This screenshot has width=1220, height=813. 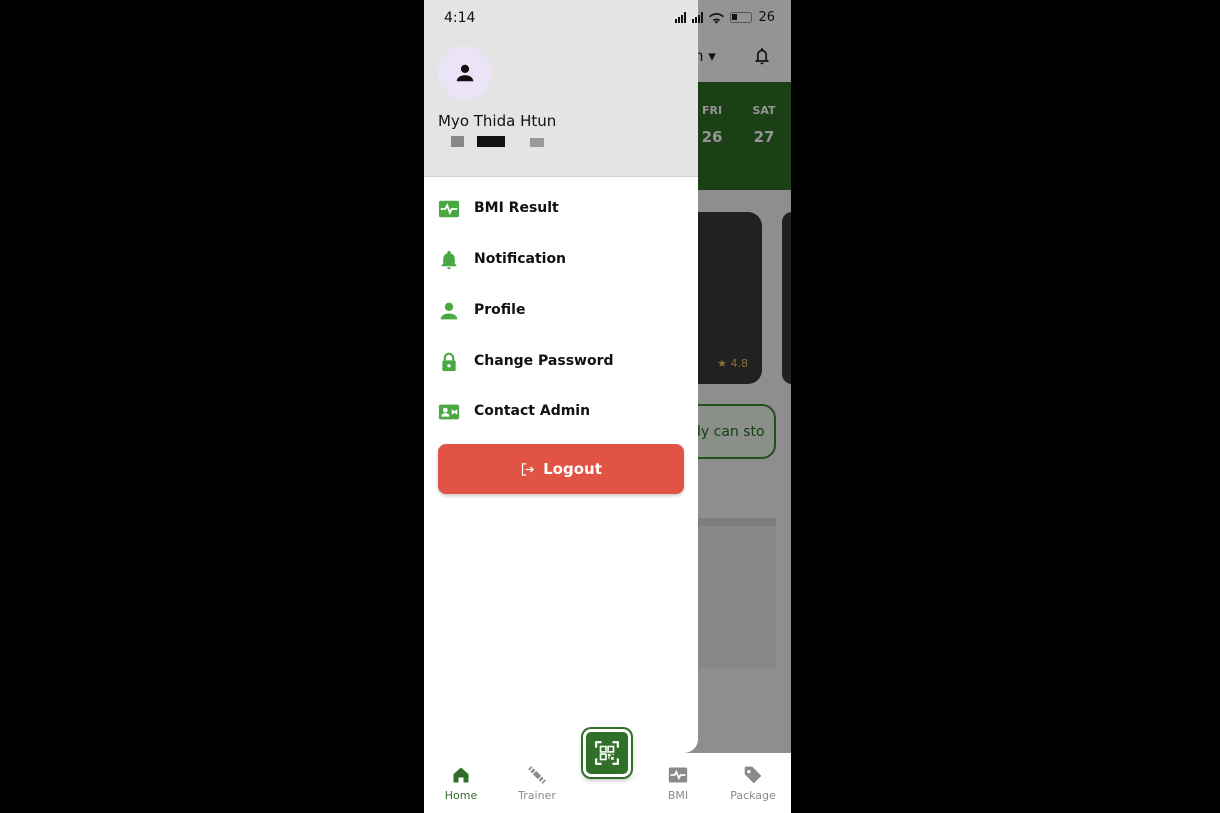 I want to click on menu-item-notification: Notification, so click(x=561, y=260).